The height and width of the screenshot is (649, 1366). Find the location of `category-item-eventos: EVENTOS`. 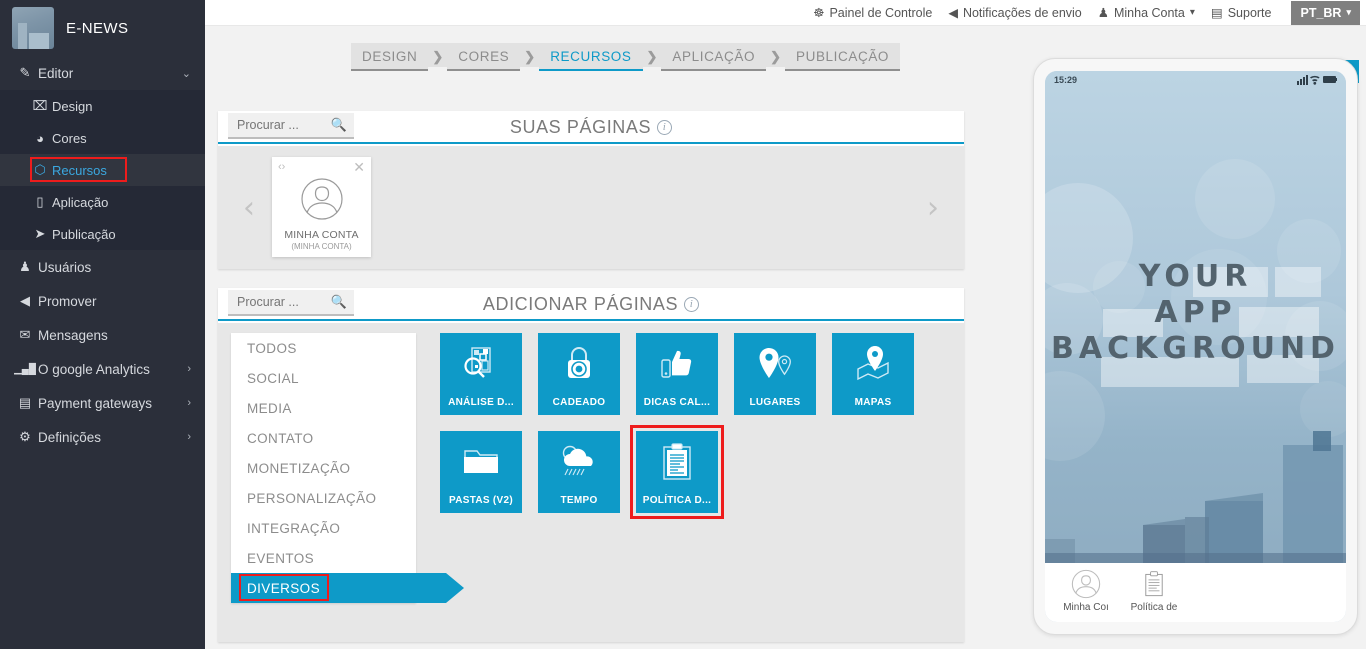

category-item-eventos: EVENTOS is located at coordinates (323, 558).